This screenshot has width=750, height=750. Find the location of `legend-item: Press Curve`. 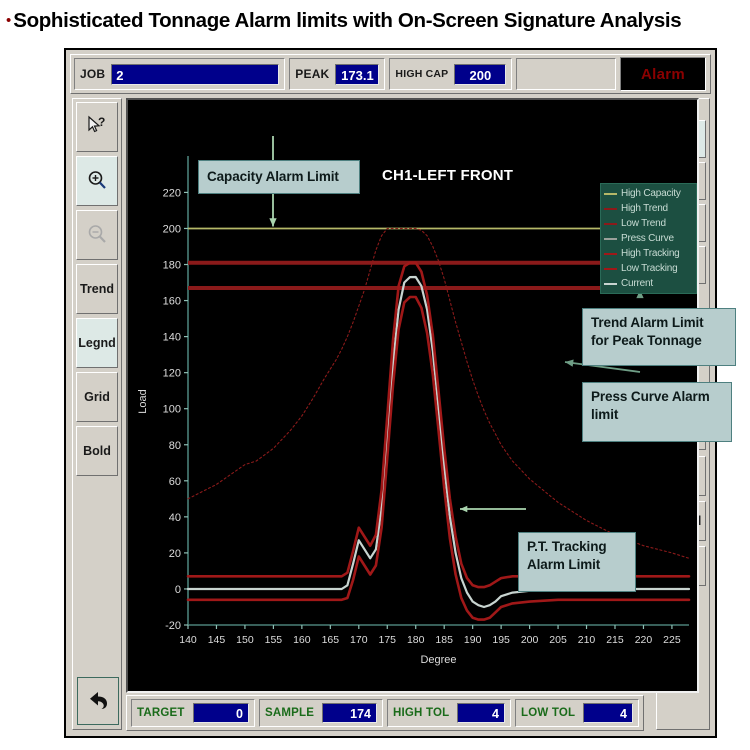

legend-item: Press Curve is located at coordinates (648, 238).